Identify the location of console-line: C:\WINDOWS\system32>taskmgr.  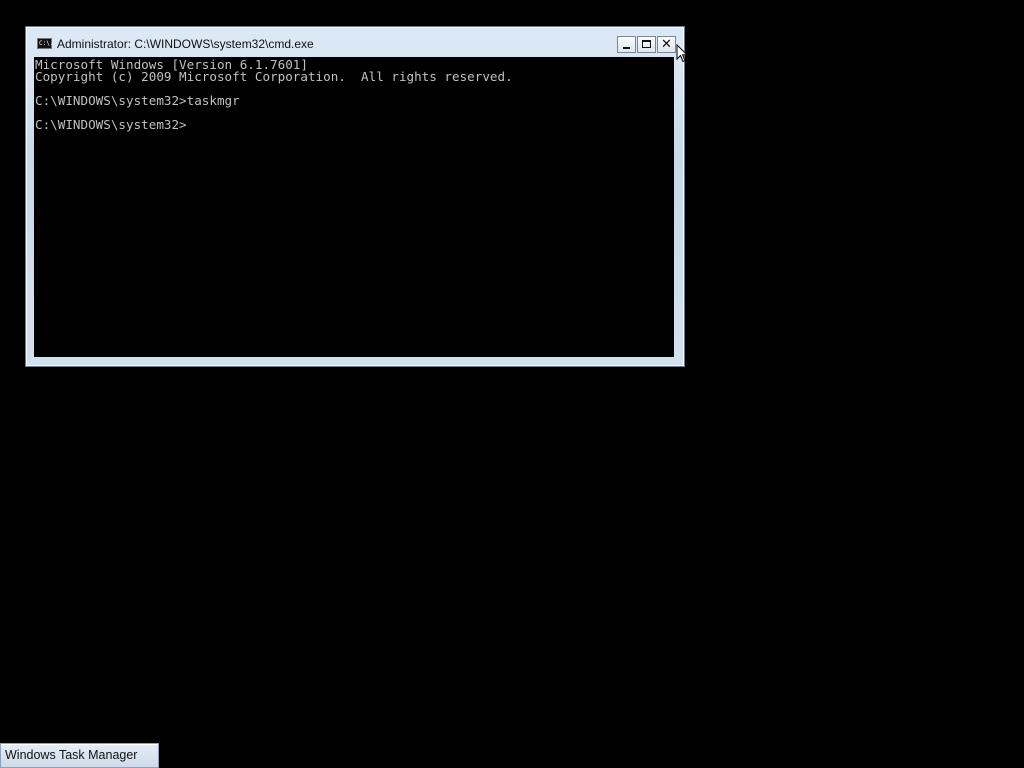
(137, 100).